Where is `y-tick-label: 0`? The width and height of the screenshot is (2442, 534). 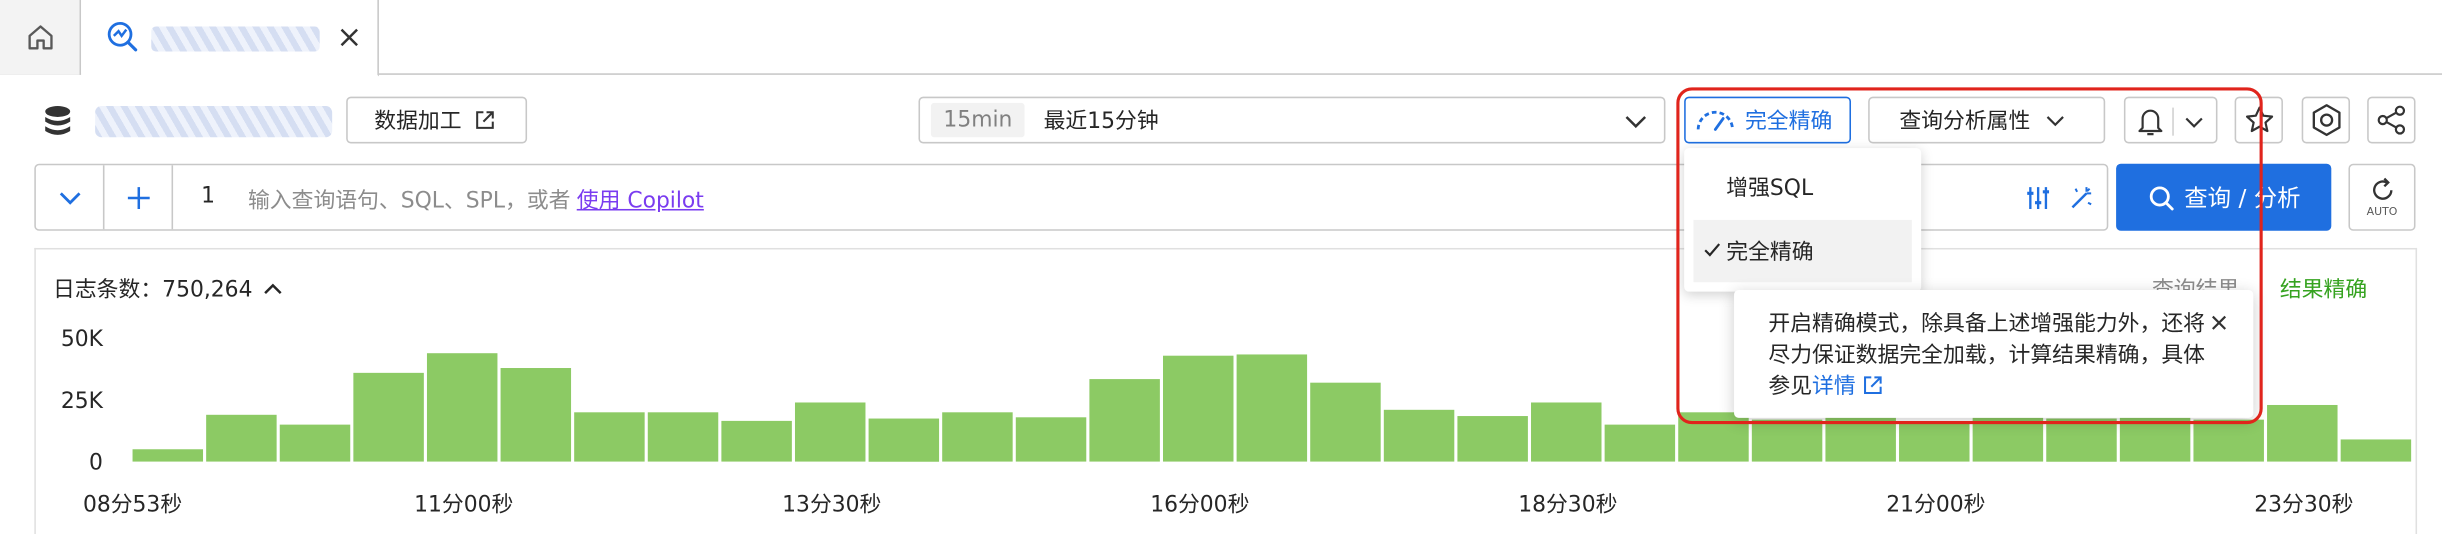
y-tick-label: 0 is located at coordinates (96, 462).